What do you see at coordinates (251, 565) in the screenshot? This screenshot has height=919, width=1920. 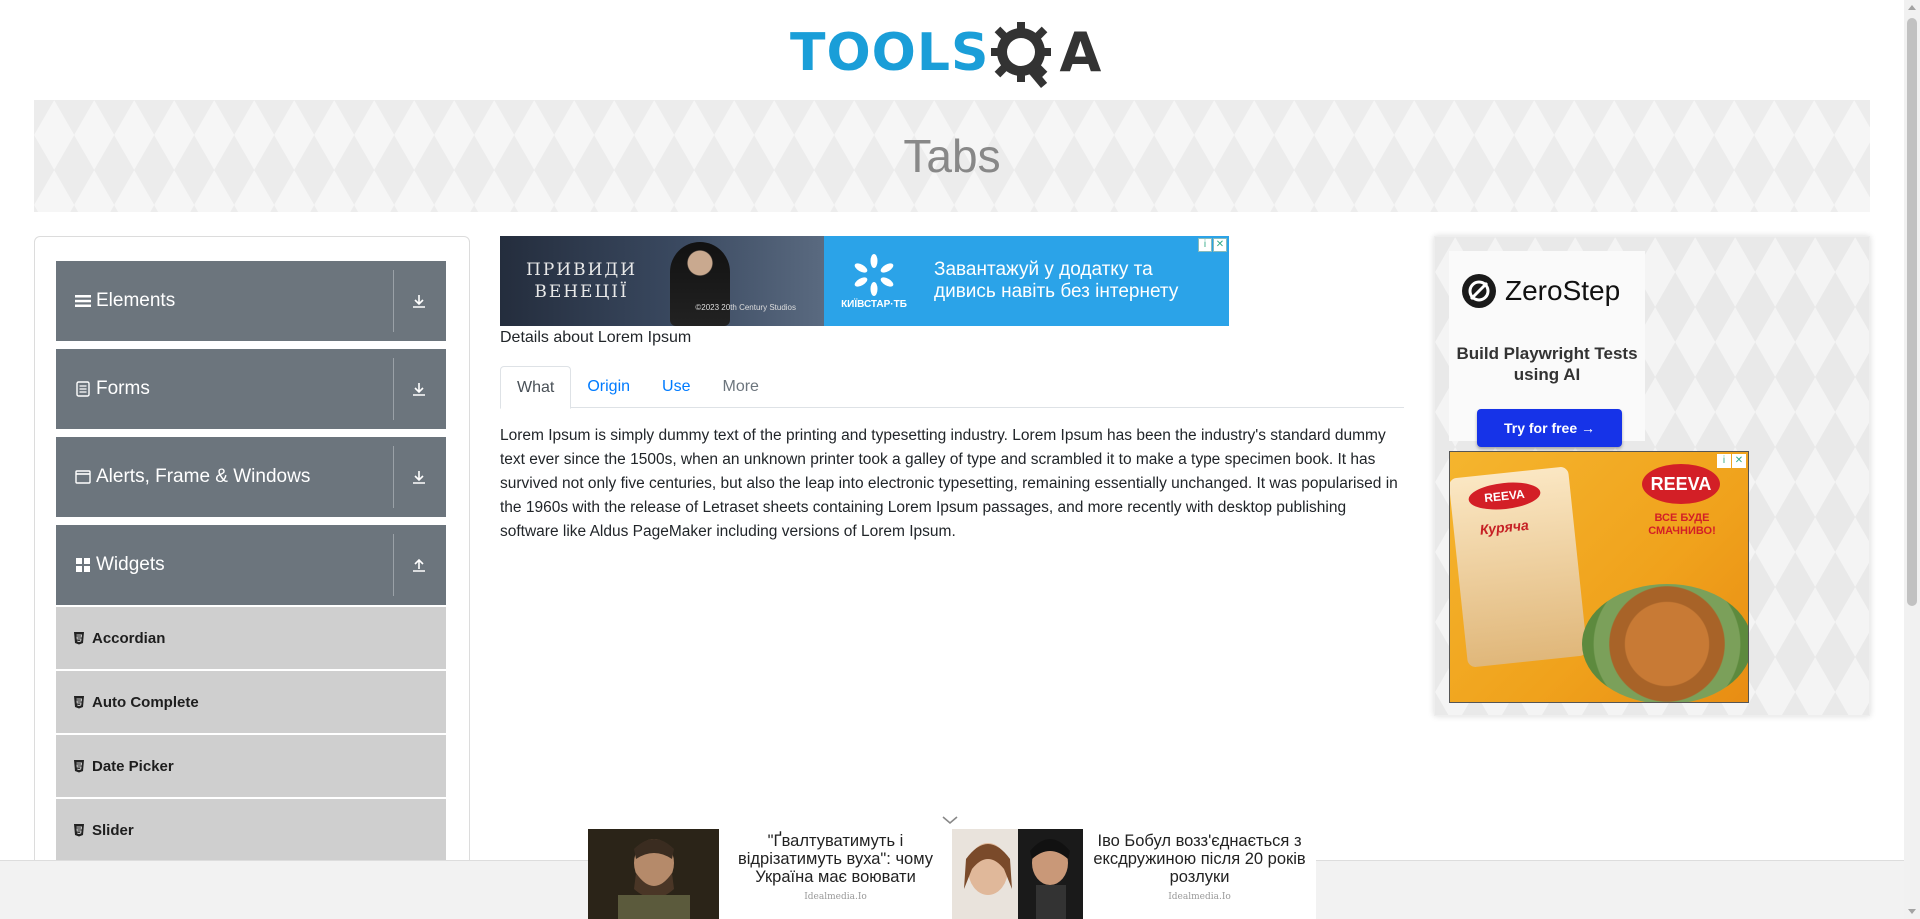 I see `sidebar-group-widgets: Widgets` at bounding box center [251, 565].